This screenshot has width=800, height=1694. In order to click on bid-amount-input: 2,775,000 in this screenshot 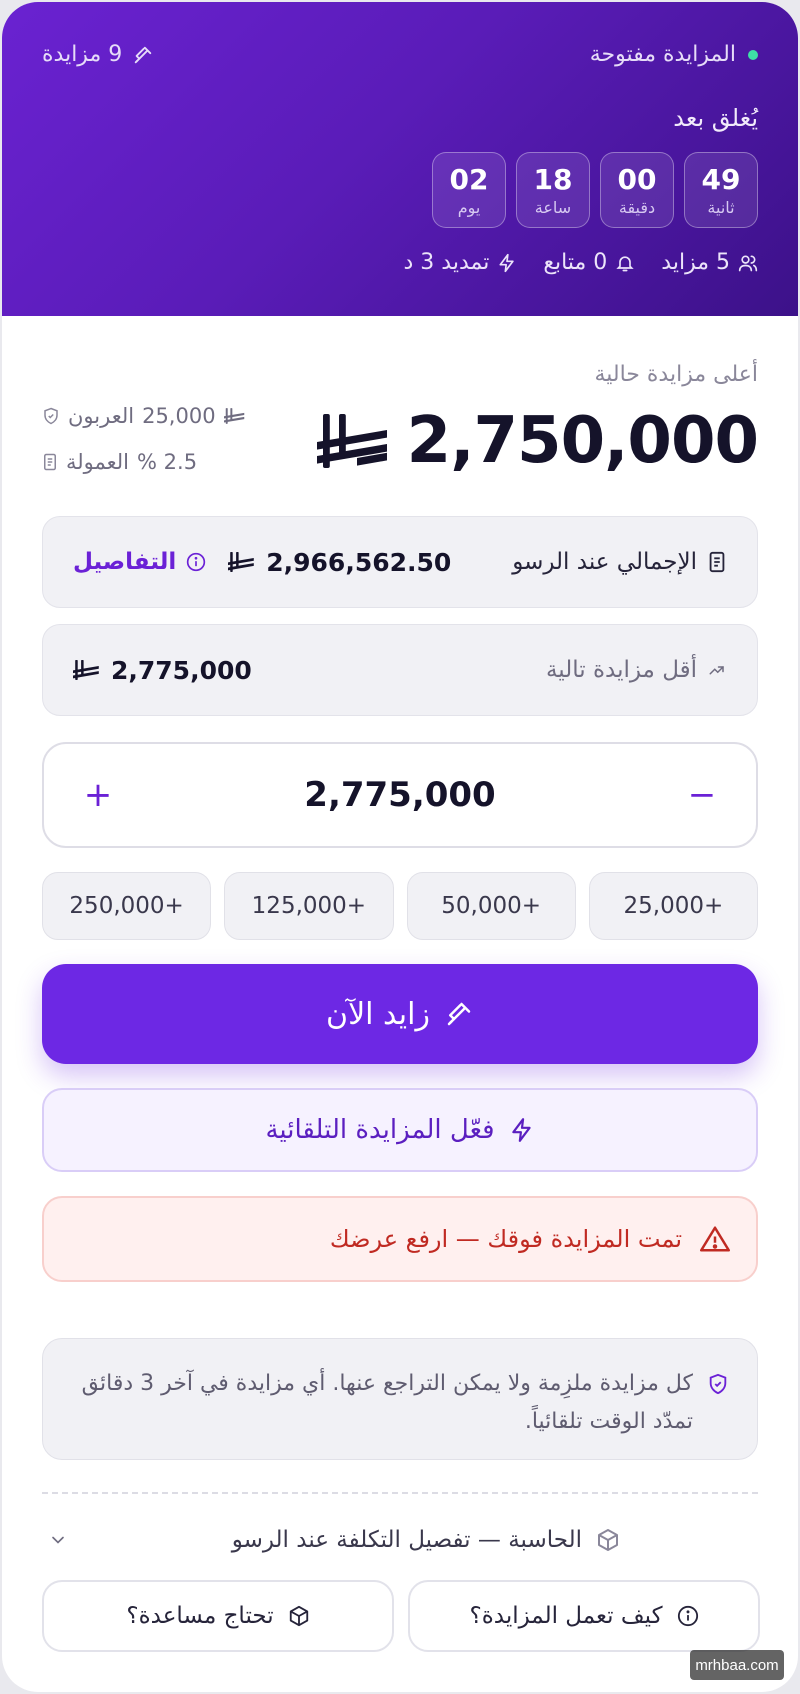, I will do `click(399, 795)`.